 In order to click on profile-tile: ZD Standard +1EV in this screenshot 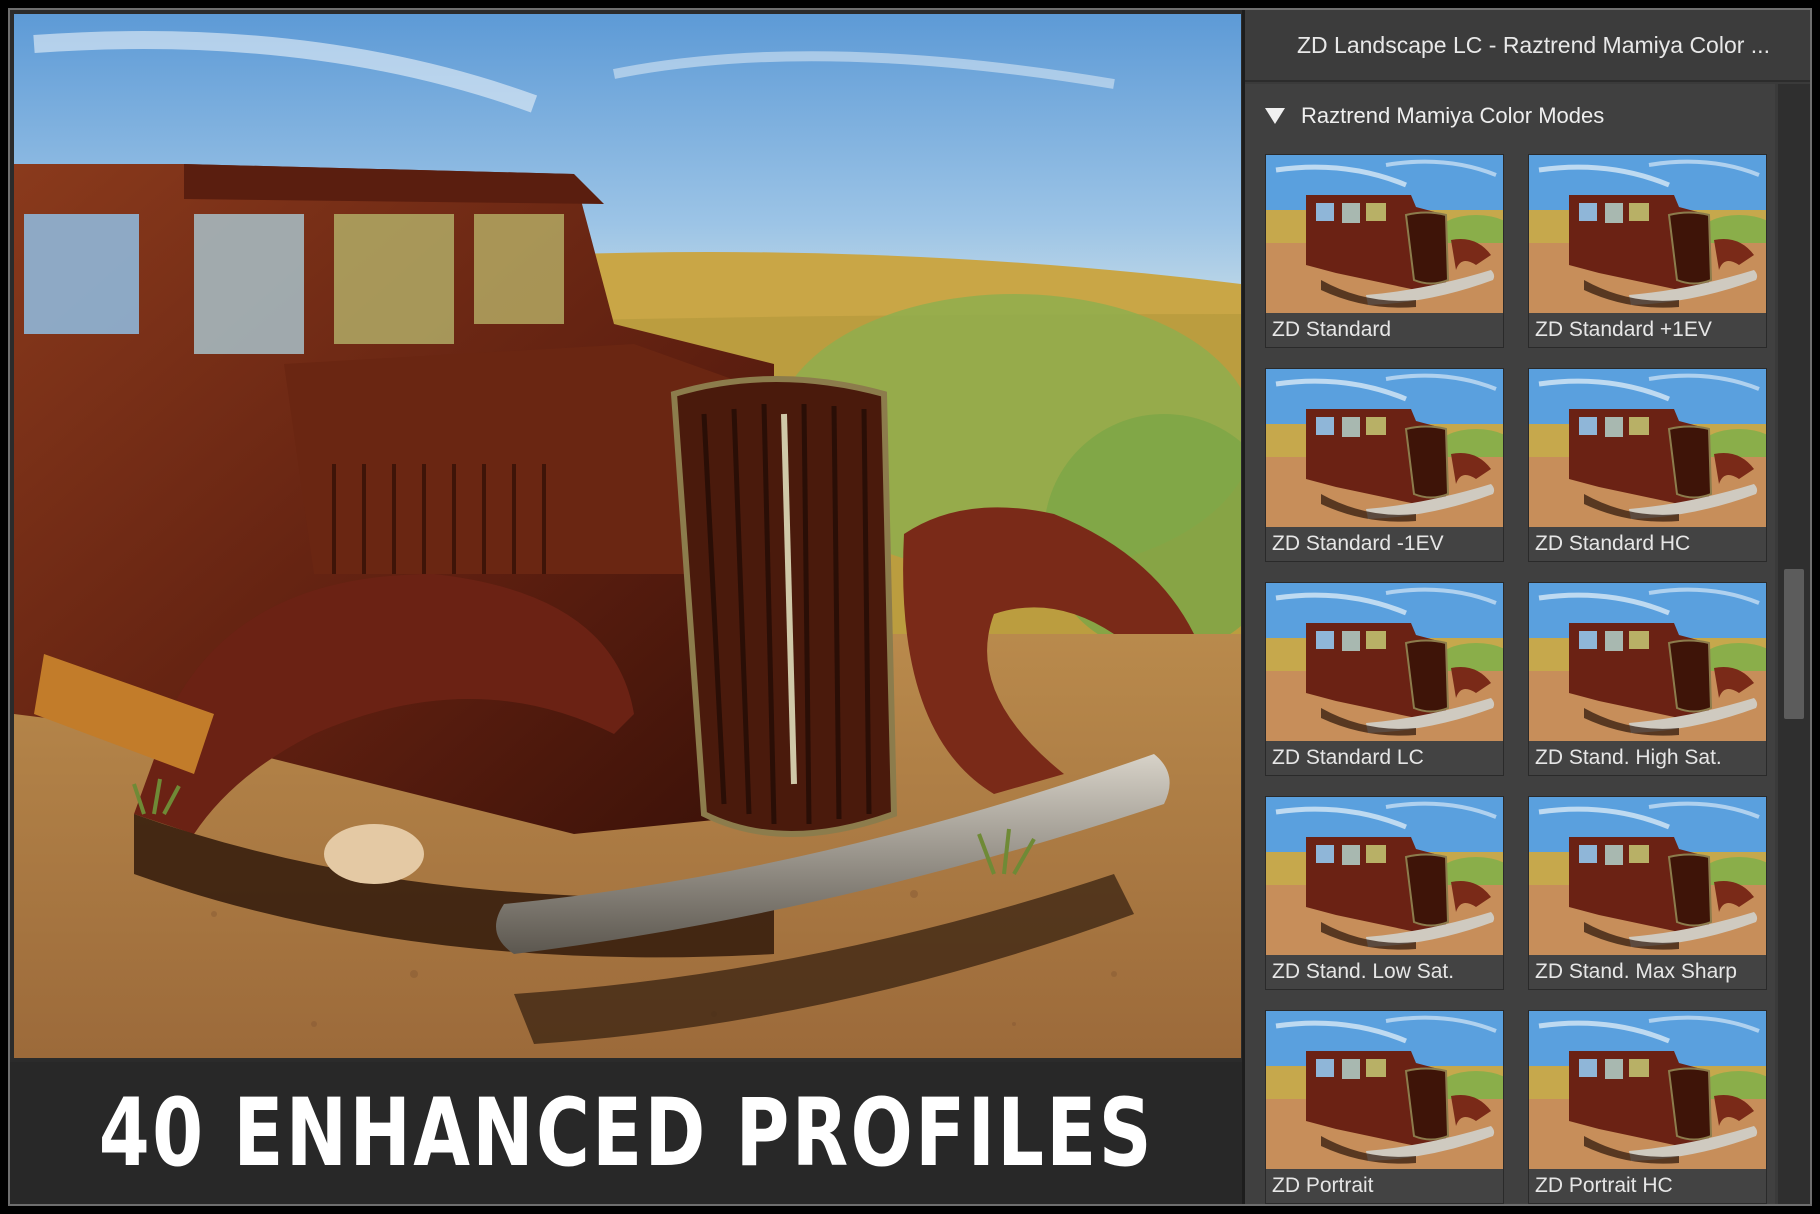, I will do `click(1647, 251)`.